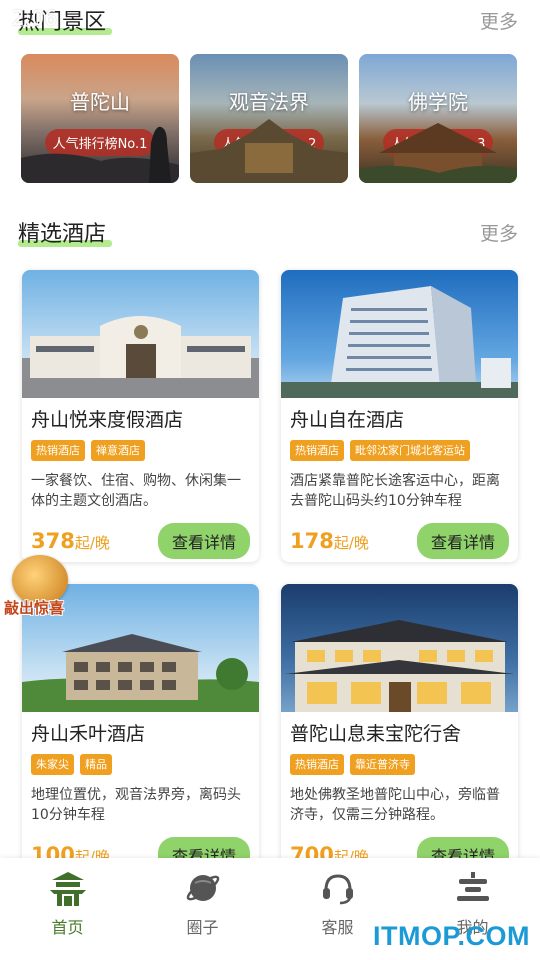 The height and width of the screenshot is (960, 540). What do you see at coordinates (100, 154) in the screenshot?
I see `statue-silhouette-image` at bounding box center [100, 154].